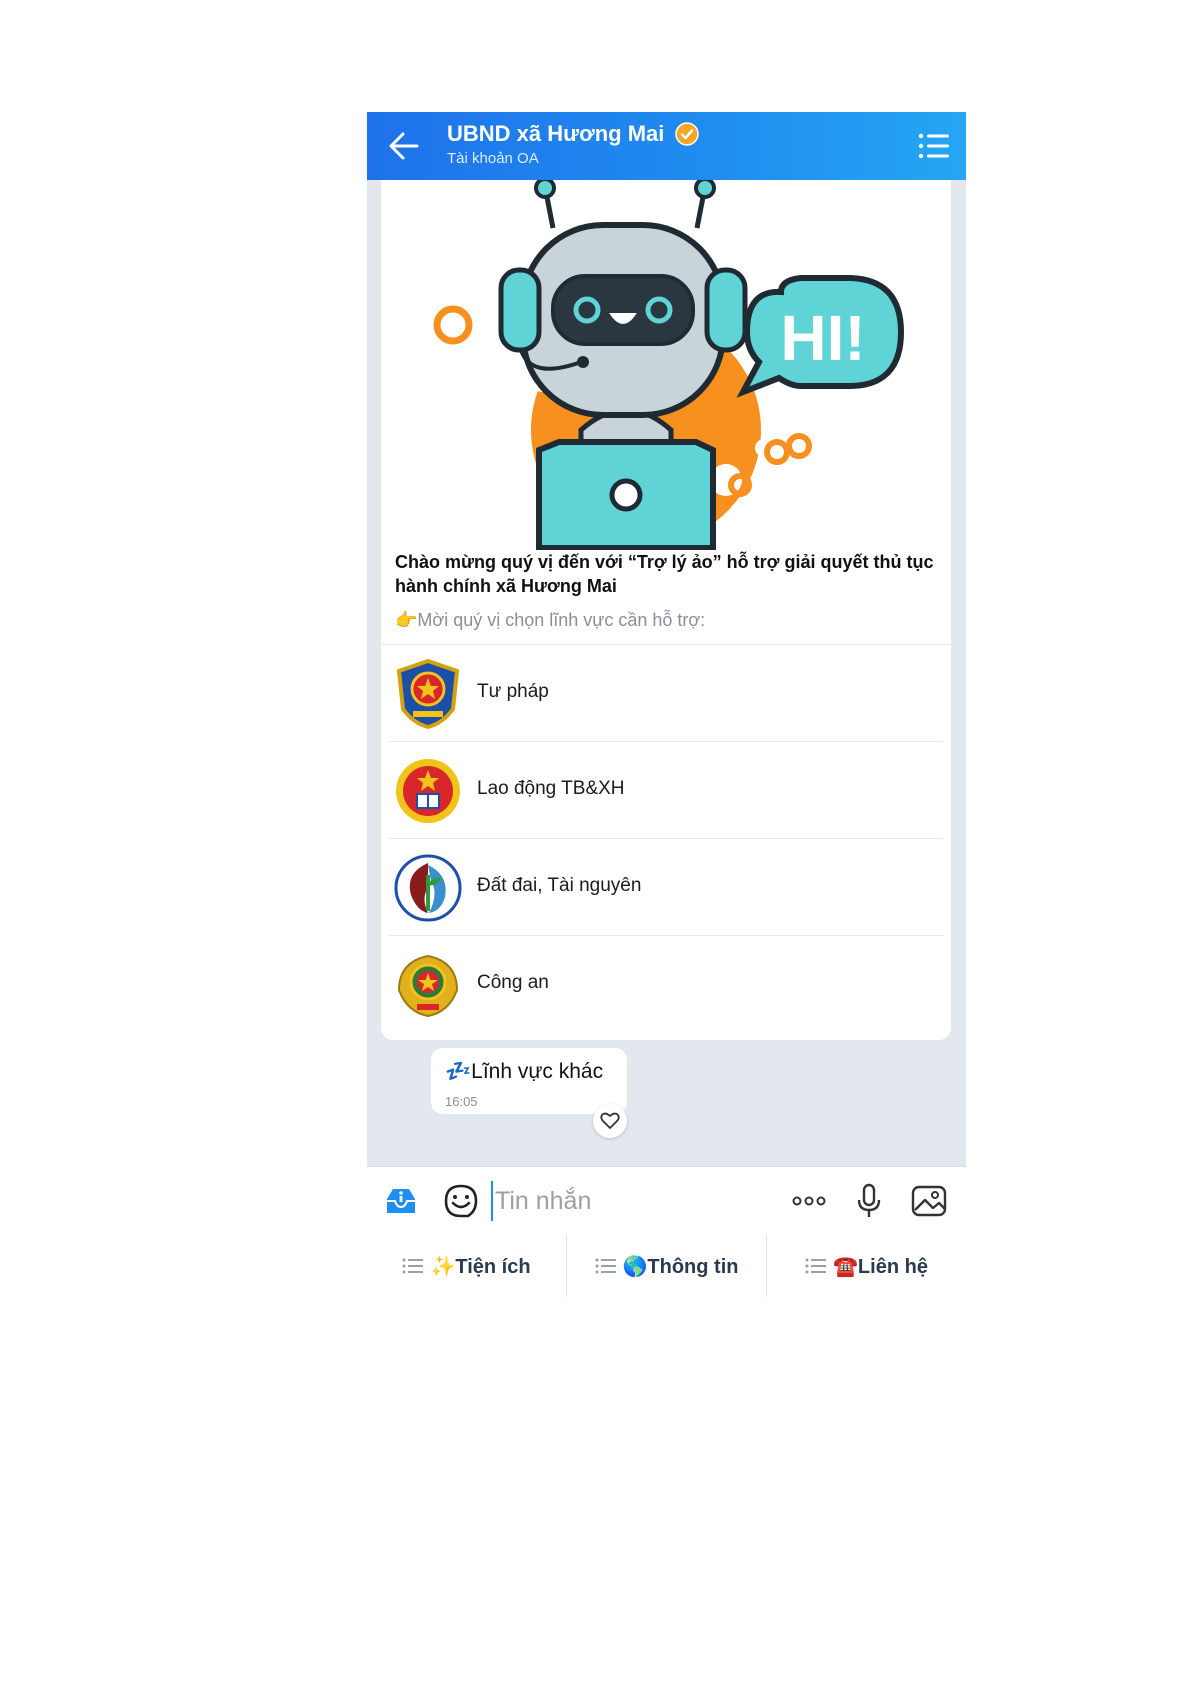  I want to click on header-title-group: UBND xã Hương Mai Tài khoản OA, so click(573, 144).